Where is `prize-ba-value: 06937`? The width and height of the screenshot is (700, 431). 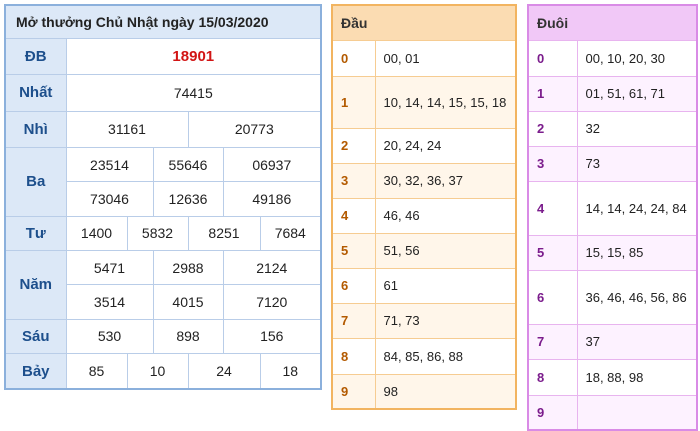
prize-ba-value: 06937 is located at coordinates (272, 164).